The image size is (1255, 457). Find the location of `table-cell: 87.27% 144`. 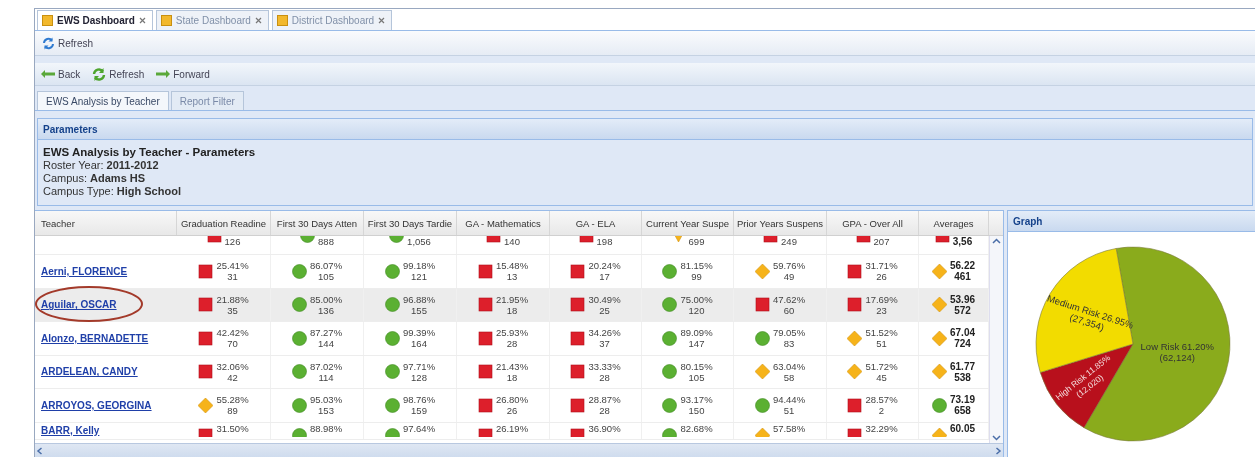

table-cell: 87.27% 144 is located at coordinates (326, 338).